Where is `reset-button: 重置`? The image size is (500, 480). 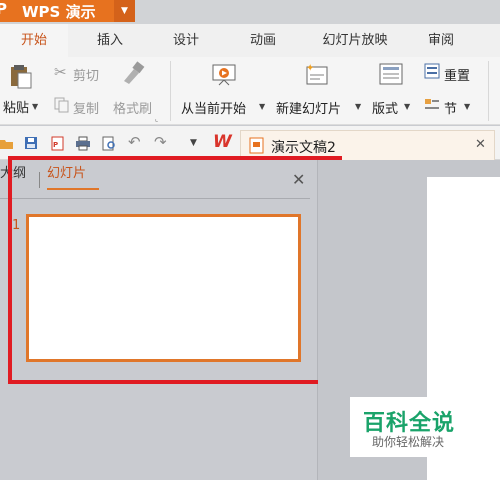
reset-button: 重置 is located at coordinates (457, 74).